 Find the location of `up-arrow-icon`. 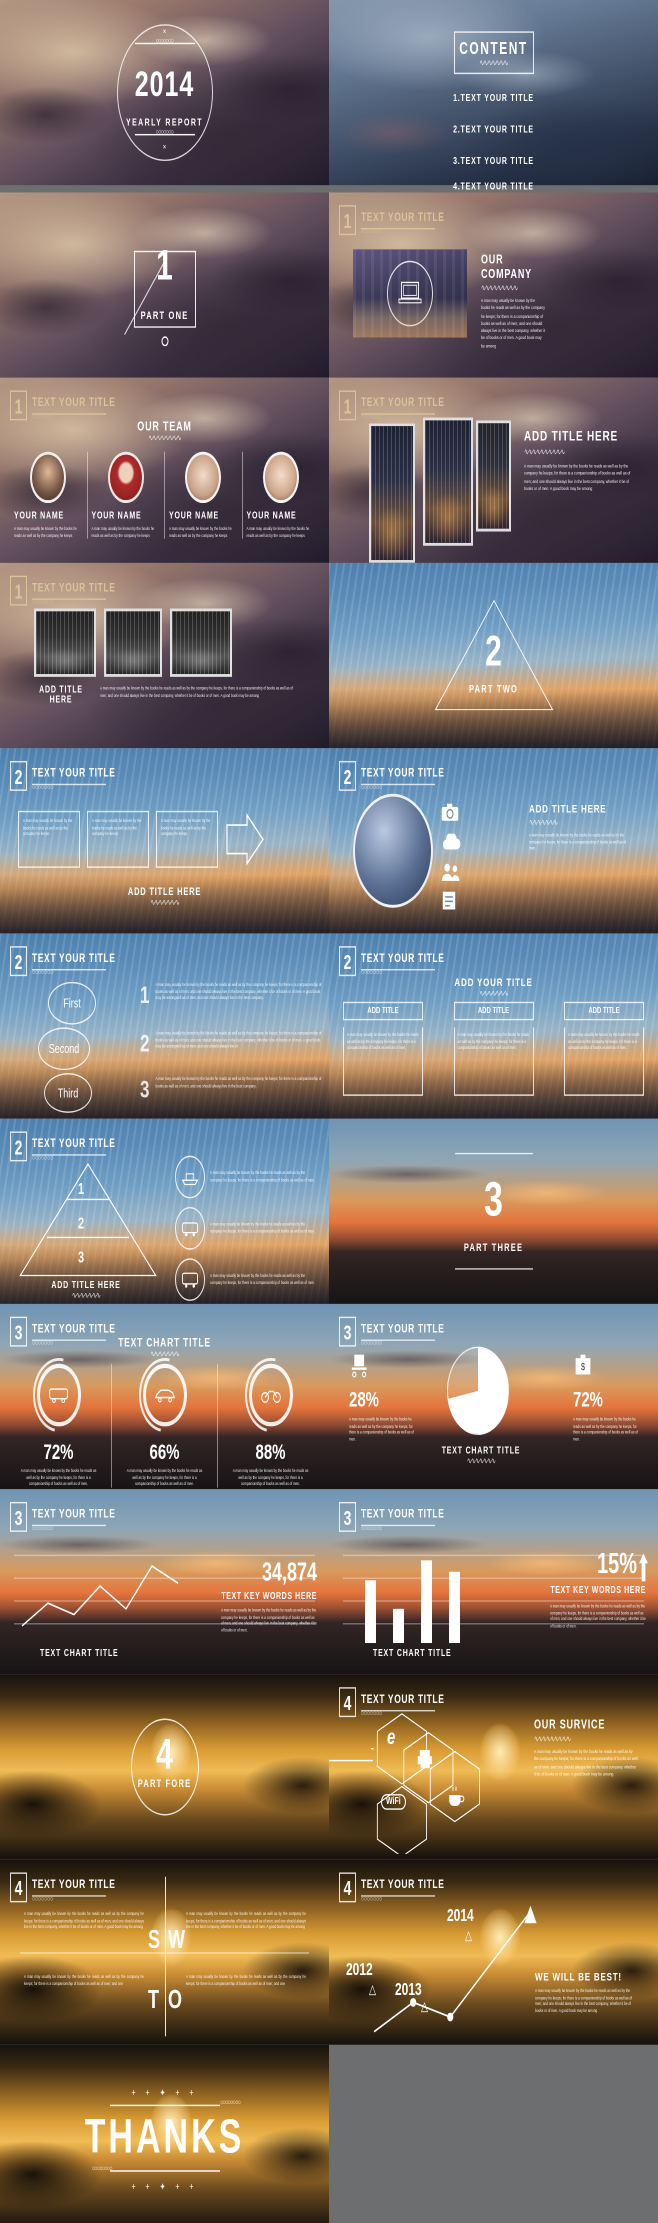

up-arrow-icon is located at coordinates (643, 1567).